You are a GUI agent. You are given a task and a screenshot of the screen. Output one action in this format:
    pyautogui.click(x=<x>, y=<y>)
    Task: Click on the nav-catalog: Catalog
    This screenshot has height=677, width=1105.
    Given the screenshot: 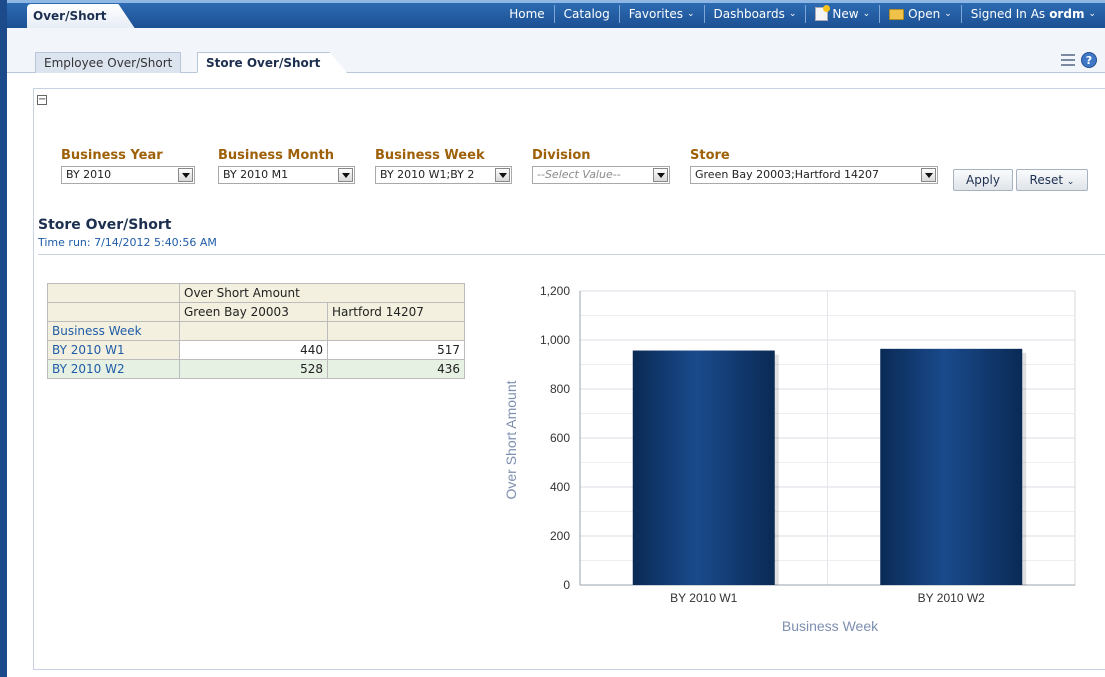 What is the action you would take?
    pyautogui.click(x=586, y=14)
    